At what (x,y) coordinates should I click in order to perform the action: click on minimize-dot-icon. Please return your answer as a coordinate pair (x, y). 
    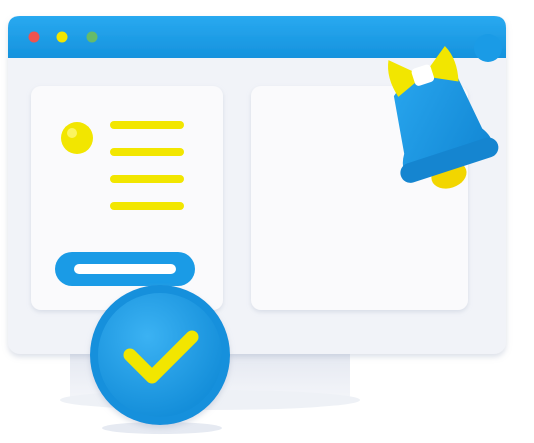
    Looking at the image, I should click on (62, 37).